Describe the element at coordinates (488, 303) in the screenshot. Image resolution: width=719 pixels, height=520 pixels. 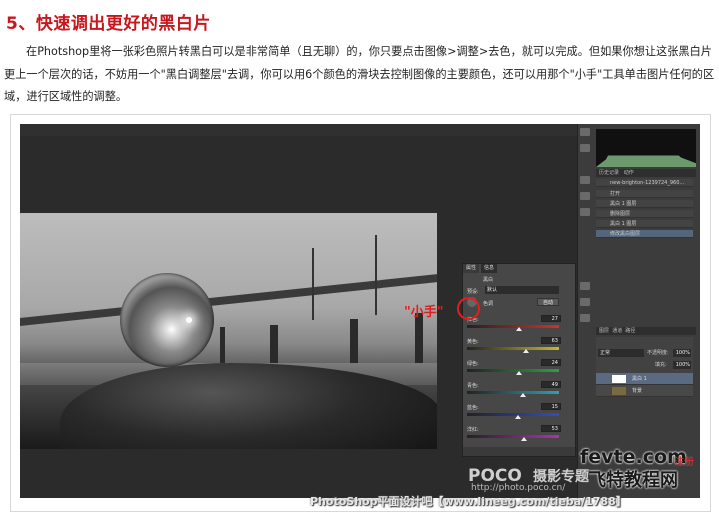
I see `tint-checkbox-label: 色调` at that location.